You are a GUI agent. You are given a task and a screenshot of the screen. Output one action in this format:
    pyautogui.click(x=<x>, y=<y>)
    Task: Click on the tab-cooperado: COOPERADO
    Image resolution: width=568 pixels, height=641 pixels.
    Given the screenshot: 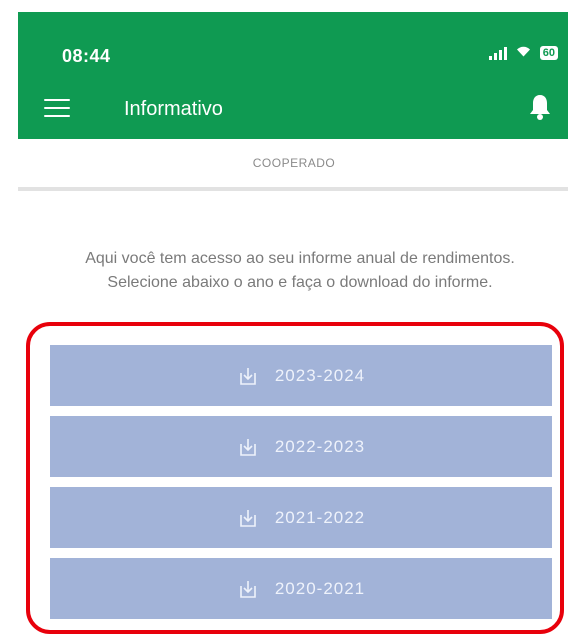 What is the action you would take?
    pyautogui.click(x=293, y=163)
    